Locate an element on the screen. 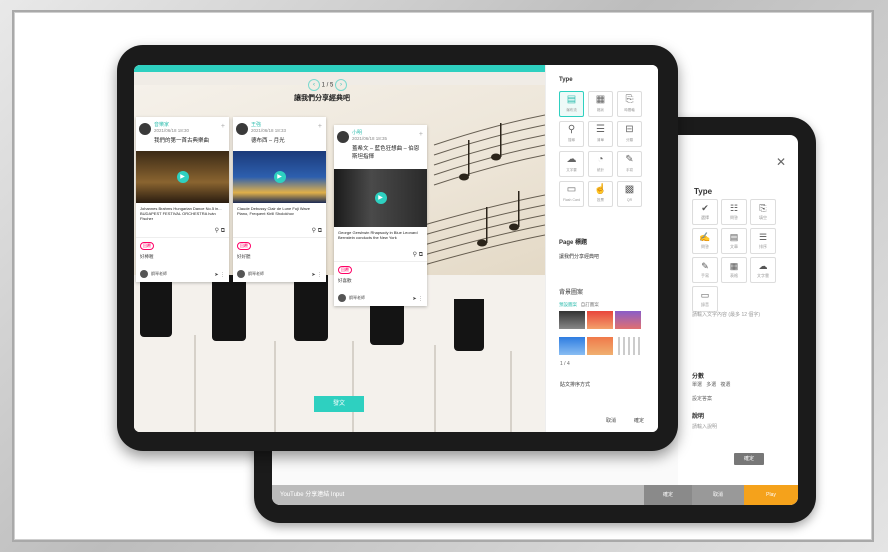 The height and width of the screenshot is (552, 888). radio-option: 單選 is located at coordinates (697, 385).